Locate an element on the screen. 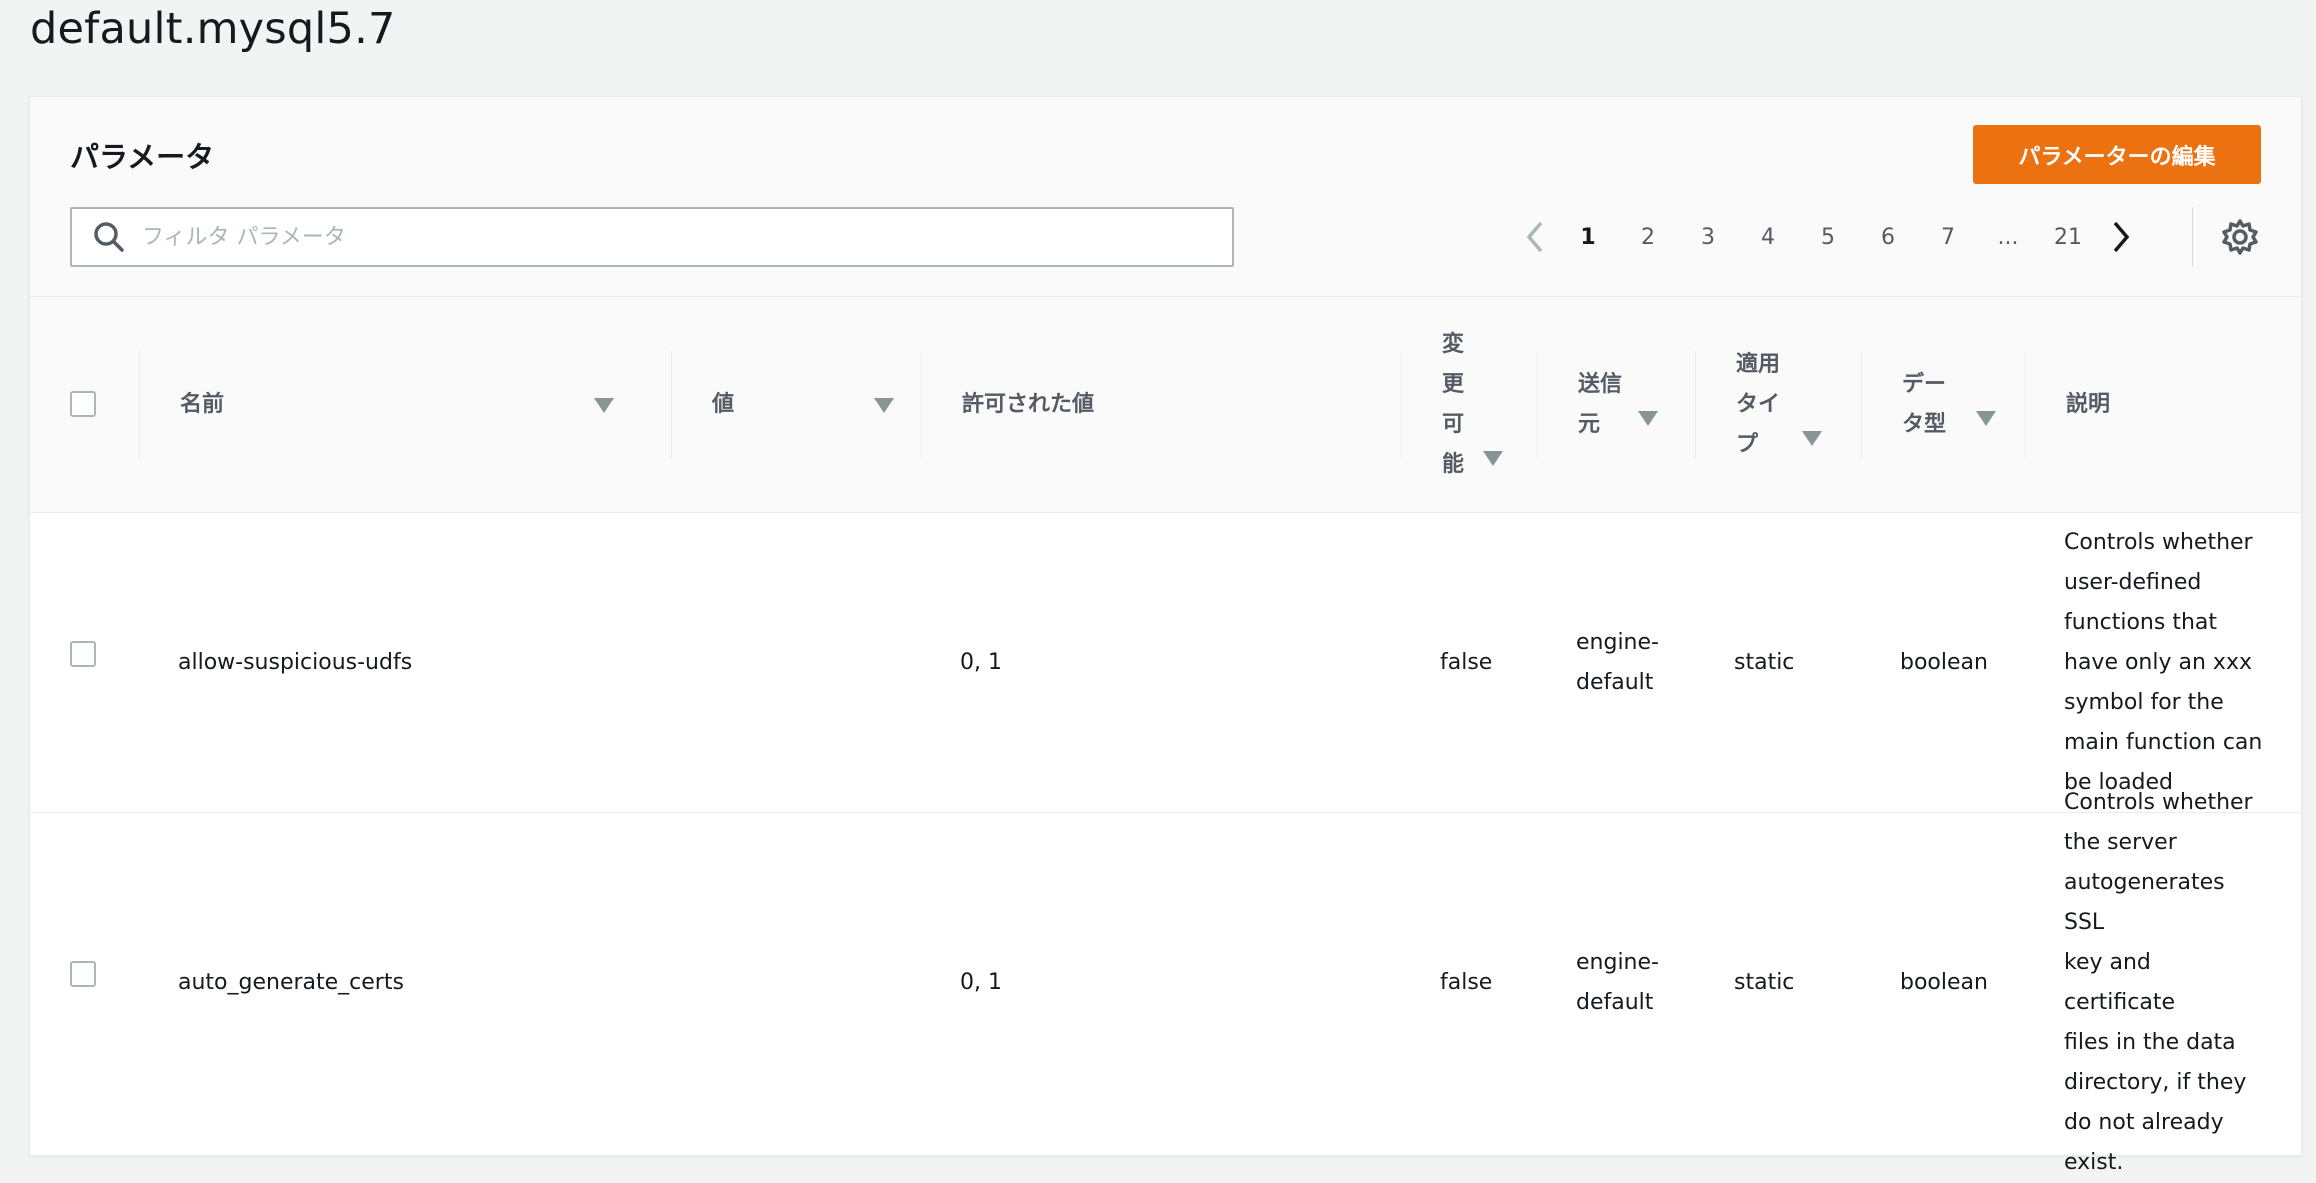  column-header-apply-type-label: プ is located at coordinates (1747, 444).